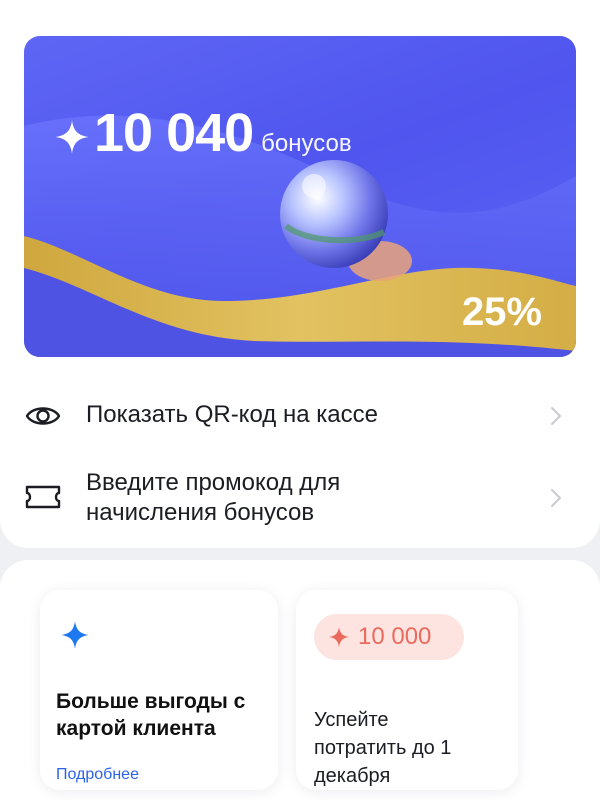  I want to click on client-card-title-line1: Больше выгоды с, so click(151, 701).